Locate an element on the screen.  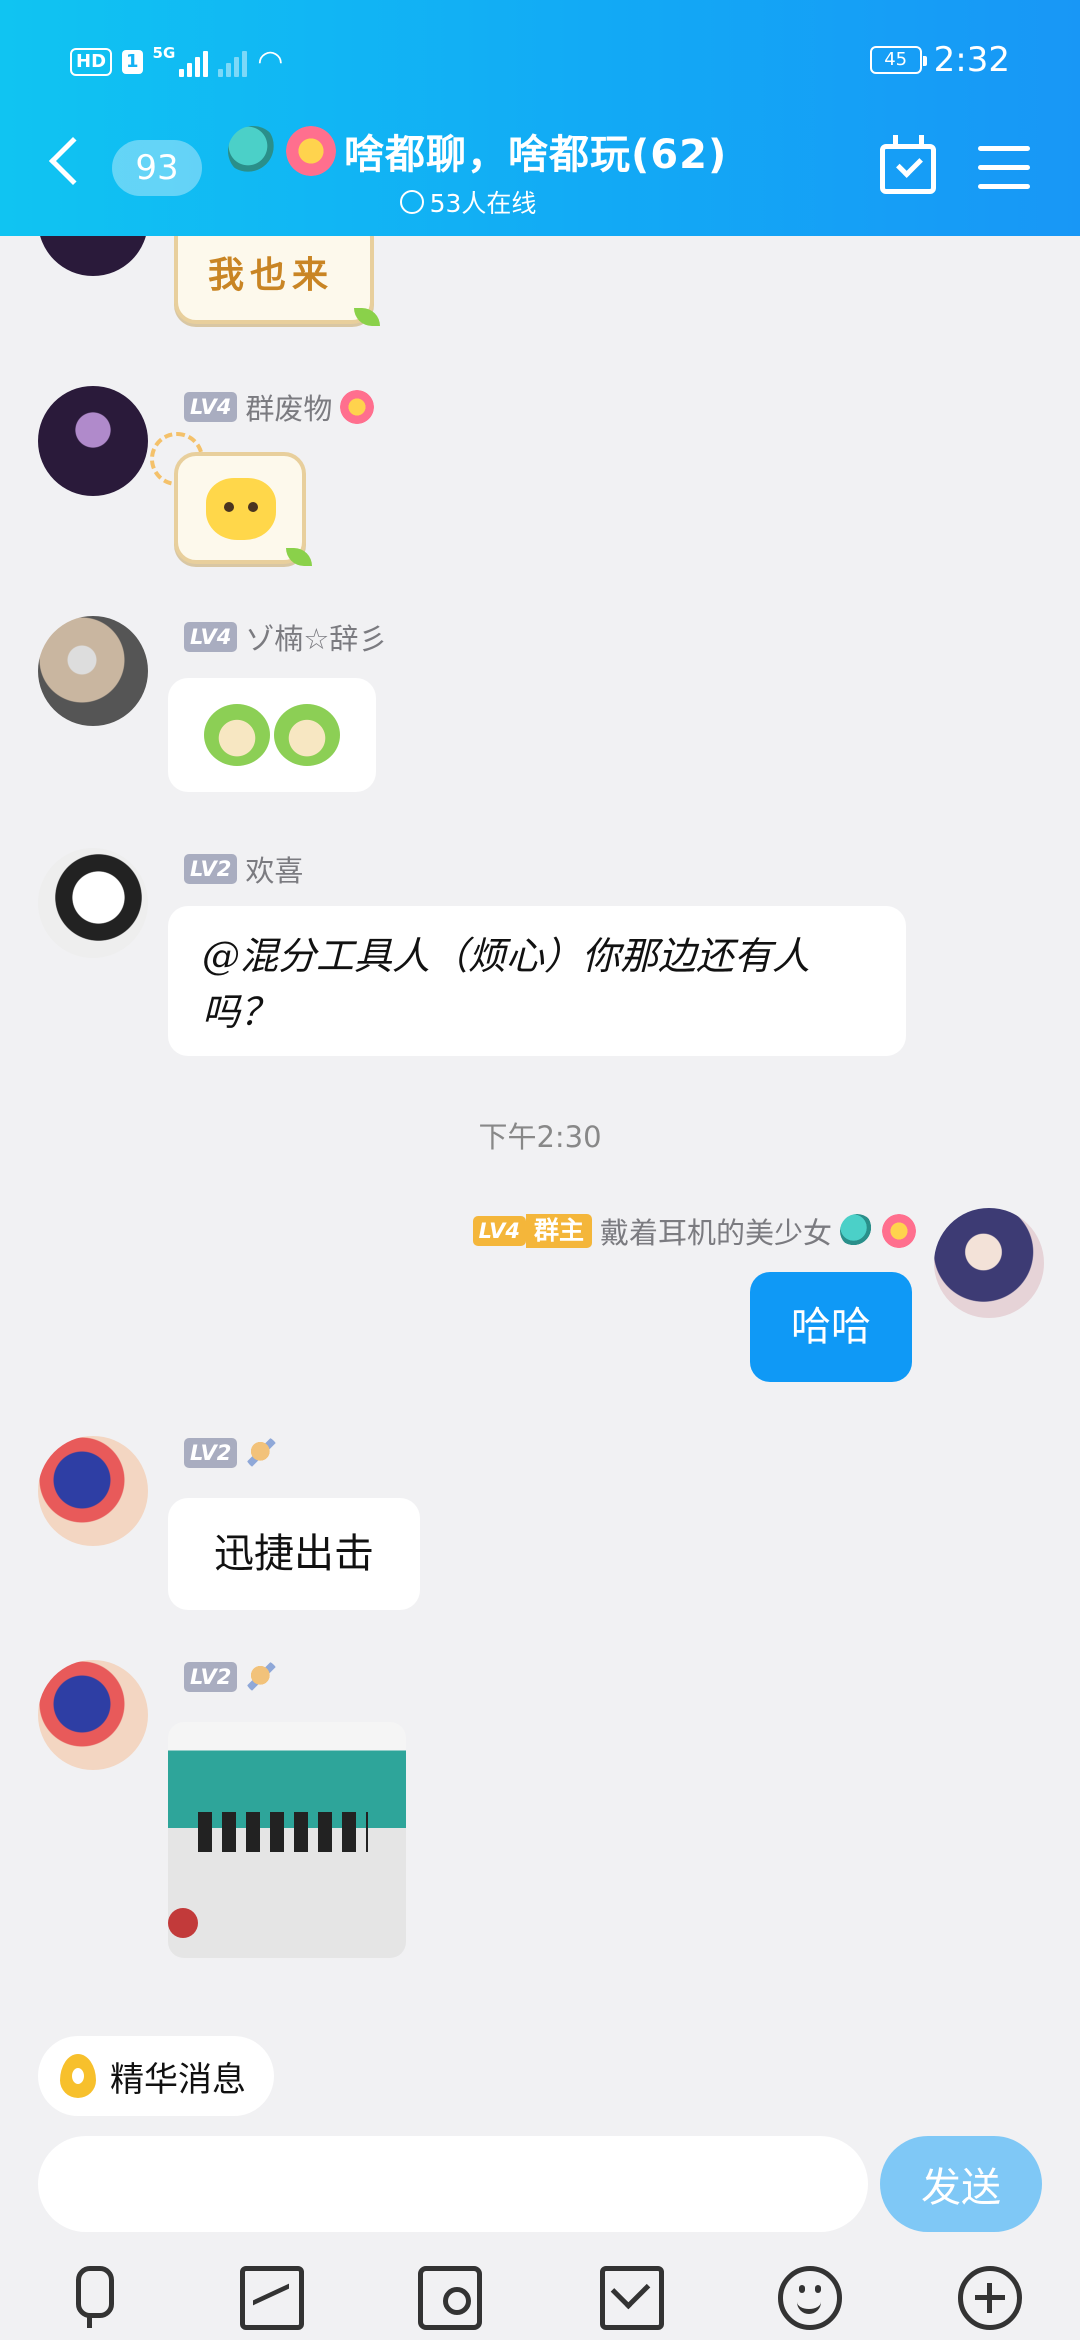
message-text: 哈哈 is located at coordinates (831, 1327).